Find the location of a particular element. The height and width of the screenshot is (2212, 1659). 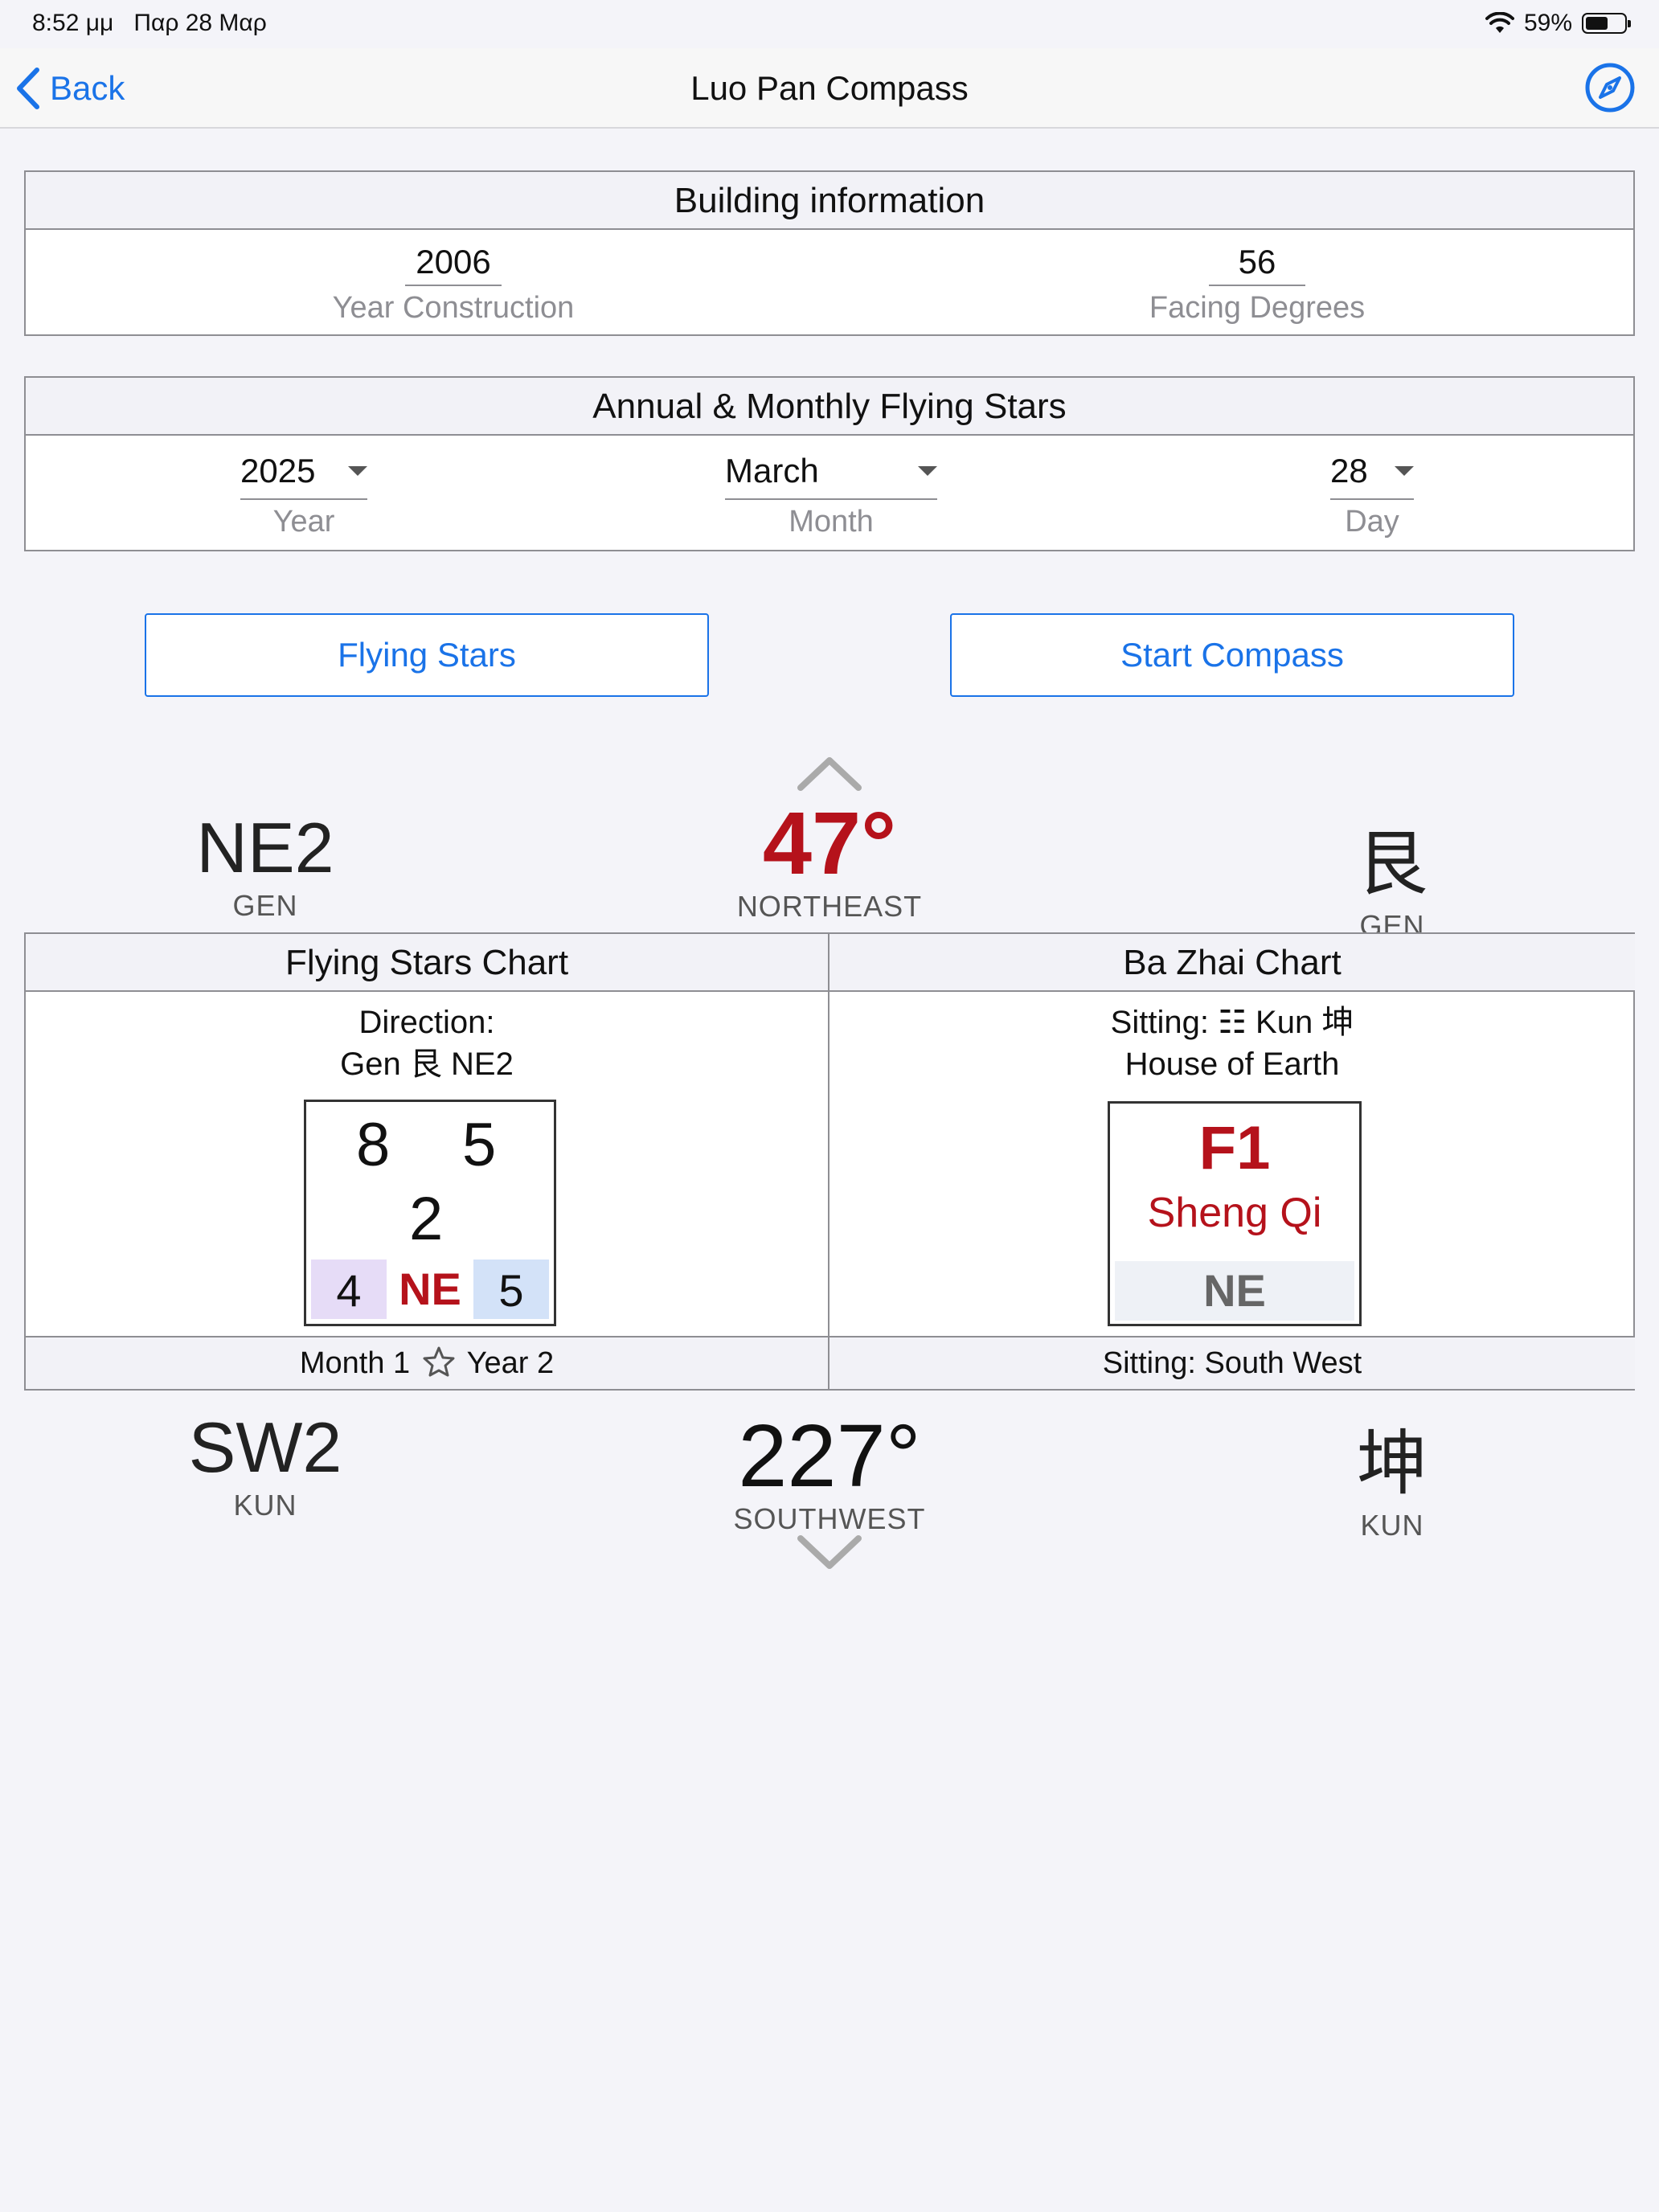

status-indicators: 59% is located at coordinates (1558, 23).